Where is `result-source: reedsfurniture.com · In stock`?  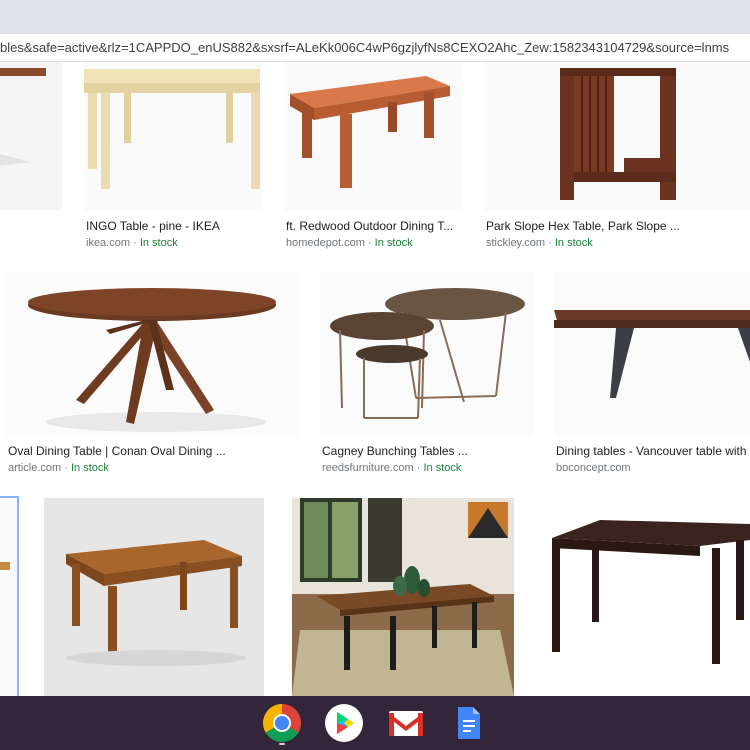
result-source: reedsfurniture.com · In stock is located at coordinates (428, 468).